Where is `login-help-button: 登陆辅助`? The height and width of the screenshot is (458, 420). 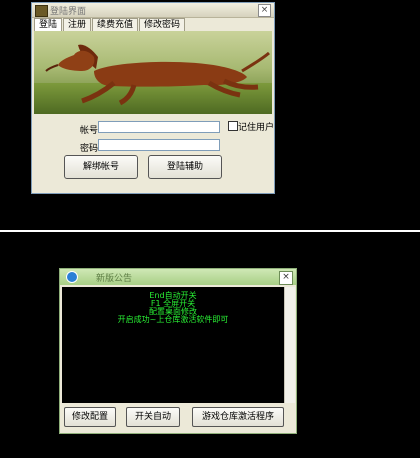
login-help-button: 登陆辅助 is located at coordinates (185, 167).